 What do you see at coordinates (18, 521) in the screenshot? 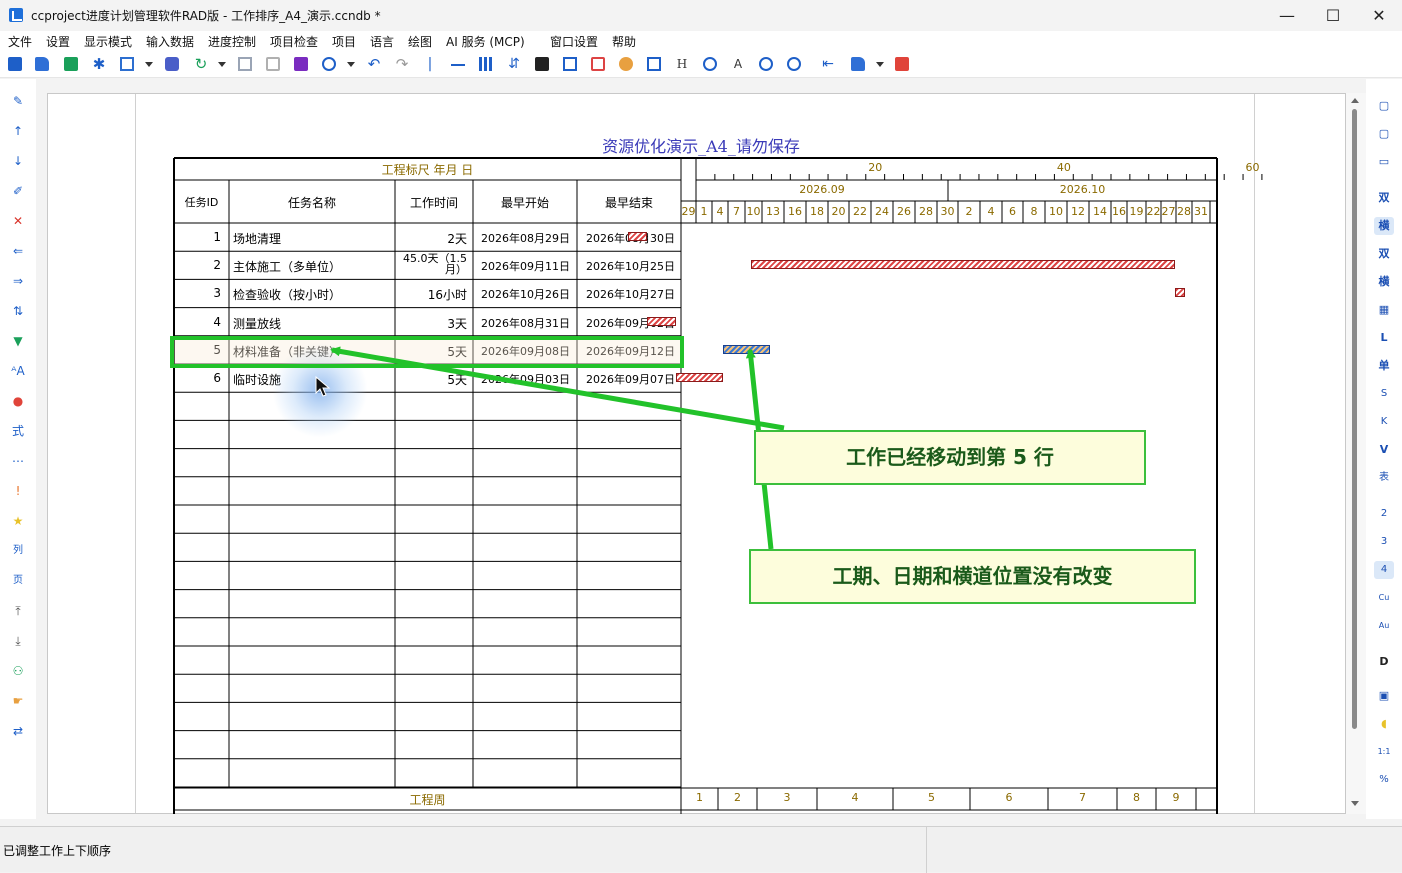
I see `star-icon: ★` at bounding box center [18, 521].